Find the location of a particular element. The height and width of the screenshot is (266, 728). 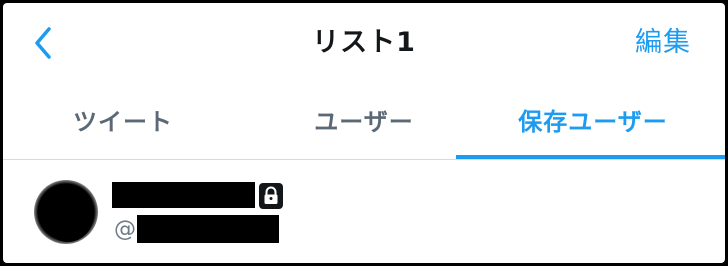

avatar is located at coordinates (66, 212).